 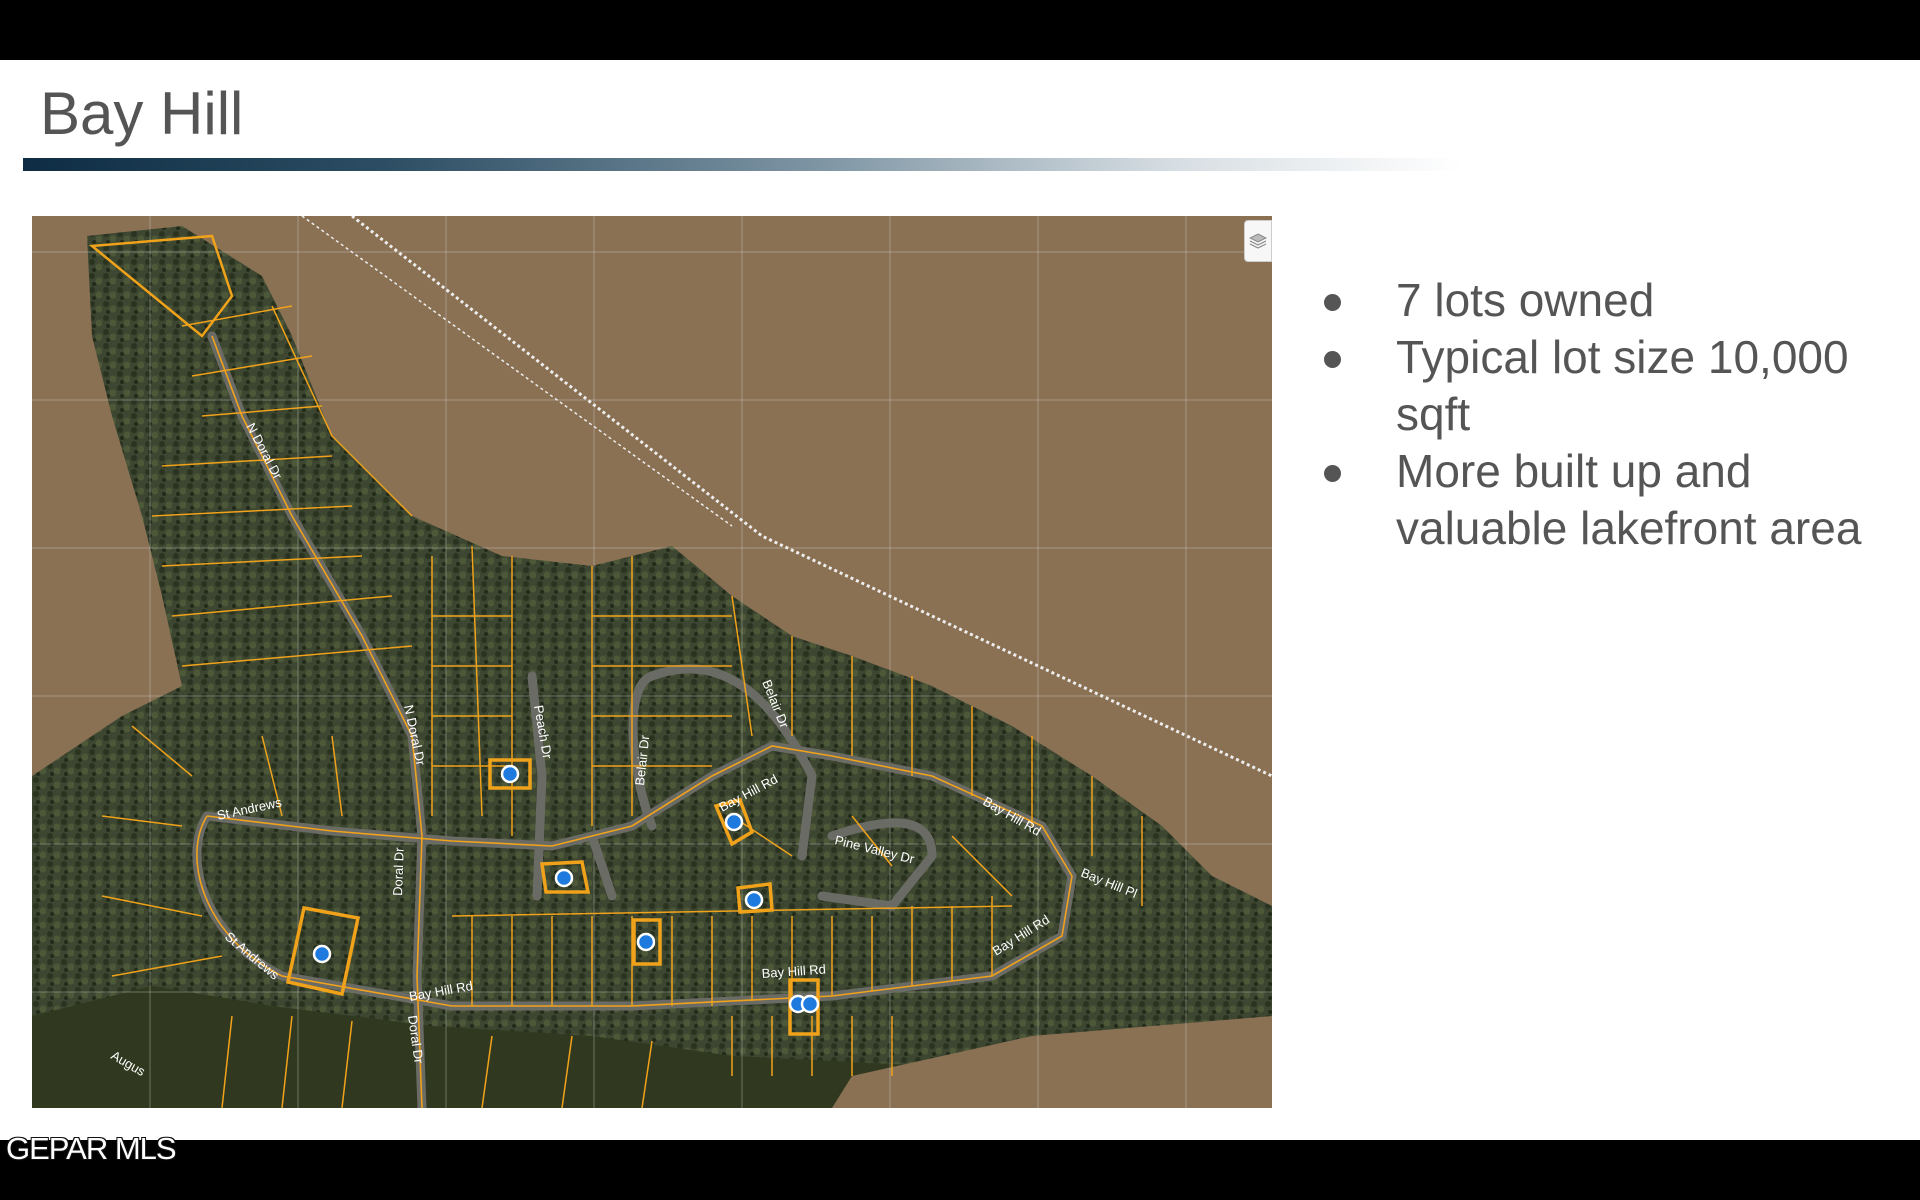 I want to click on footer-logo: GEPAR MLS, so click(x=91, y=1148).